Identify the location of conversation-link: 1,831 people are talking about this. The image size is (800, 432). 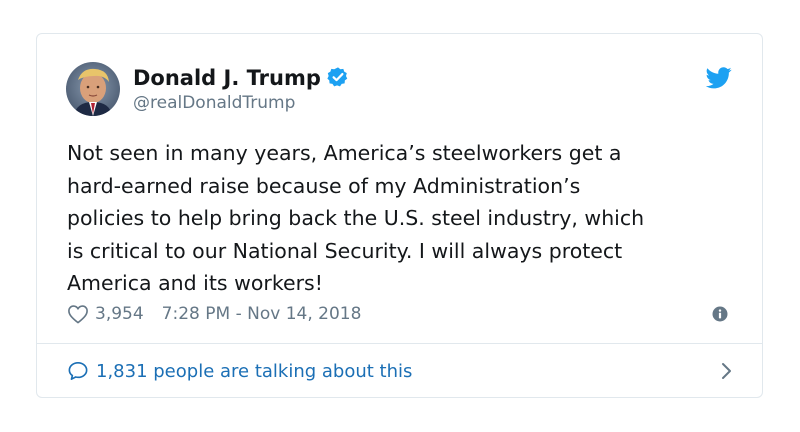
(399, 371).